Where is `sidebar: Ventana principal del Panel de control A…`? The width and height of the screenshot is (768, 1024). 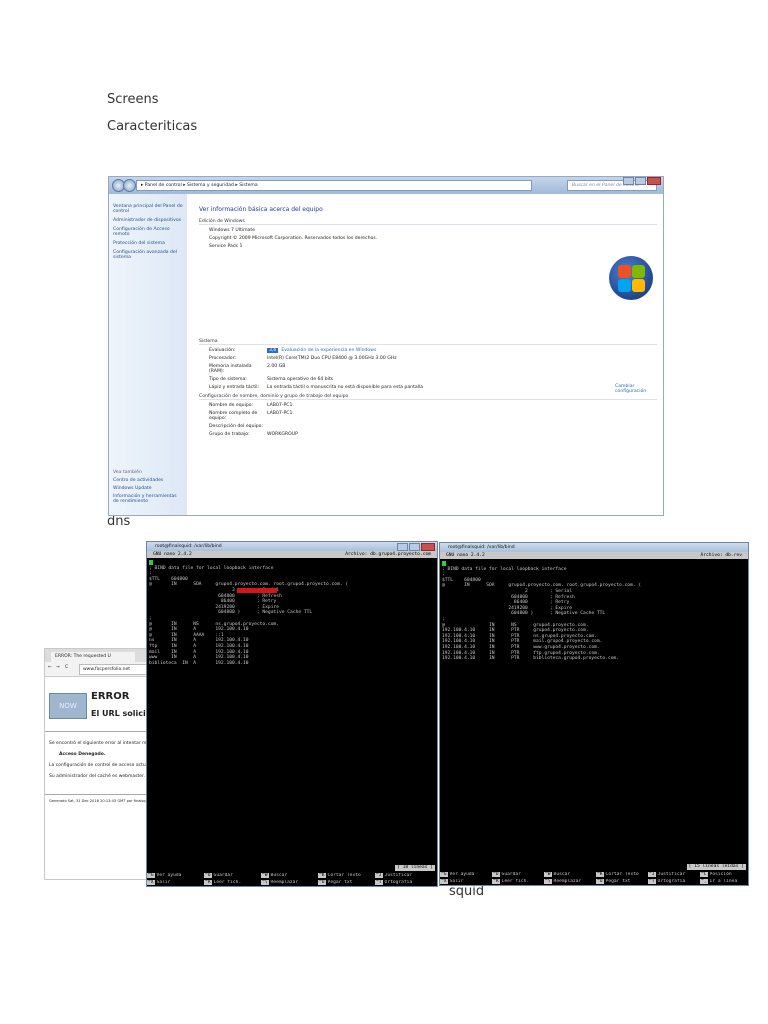 sidebar: Ventana principal del Panel de control A… is located at coordinates (148, 354).